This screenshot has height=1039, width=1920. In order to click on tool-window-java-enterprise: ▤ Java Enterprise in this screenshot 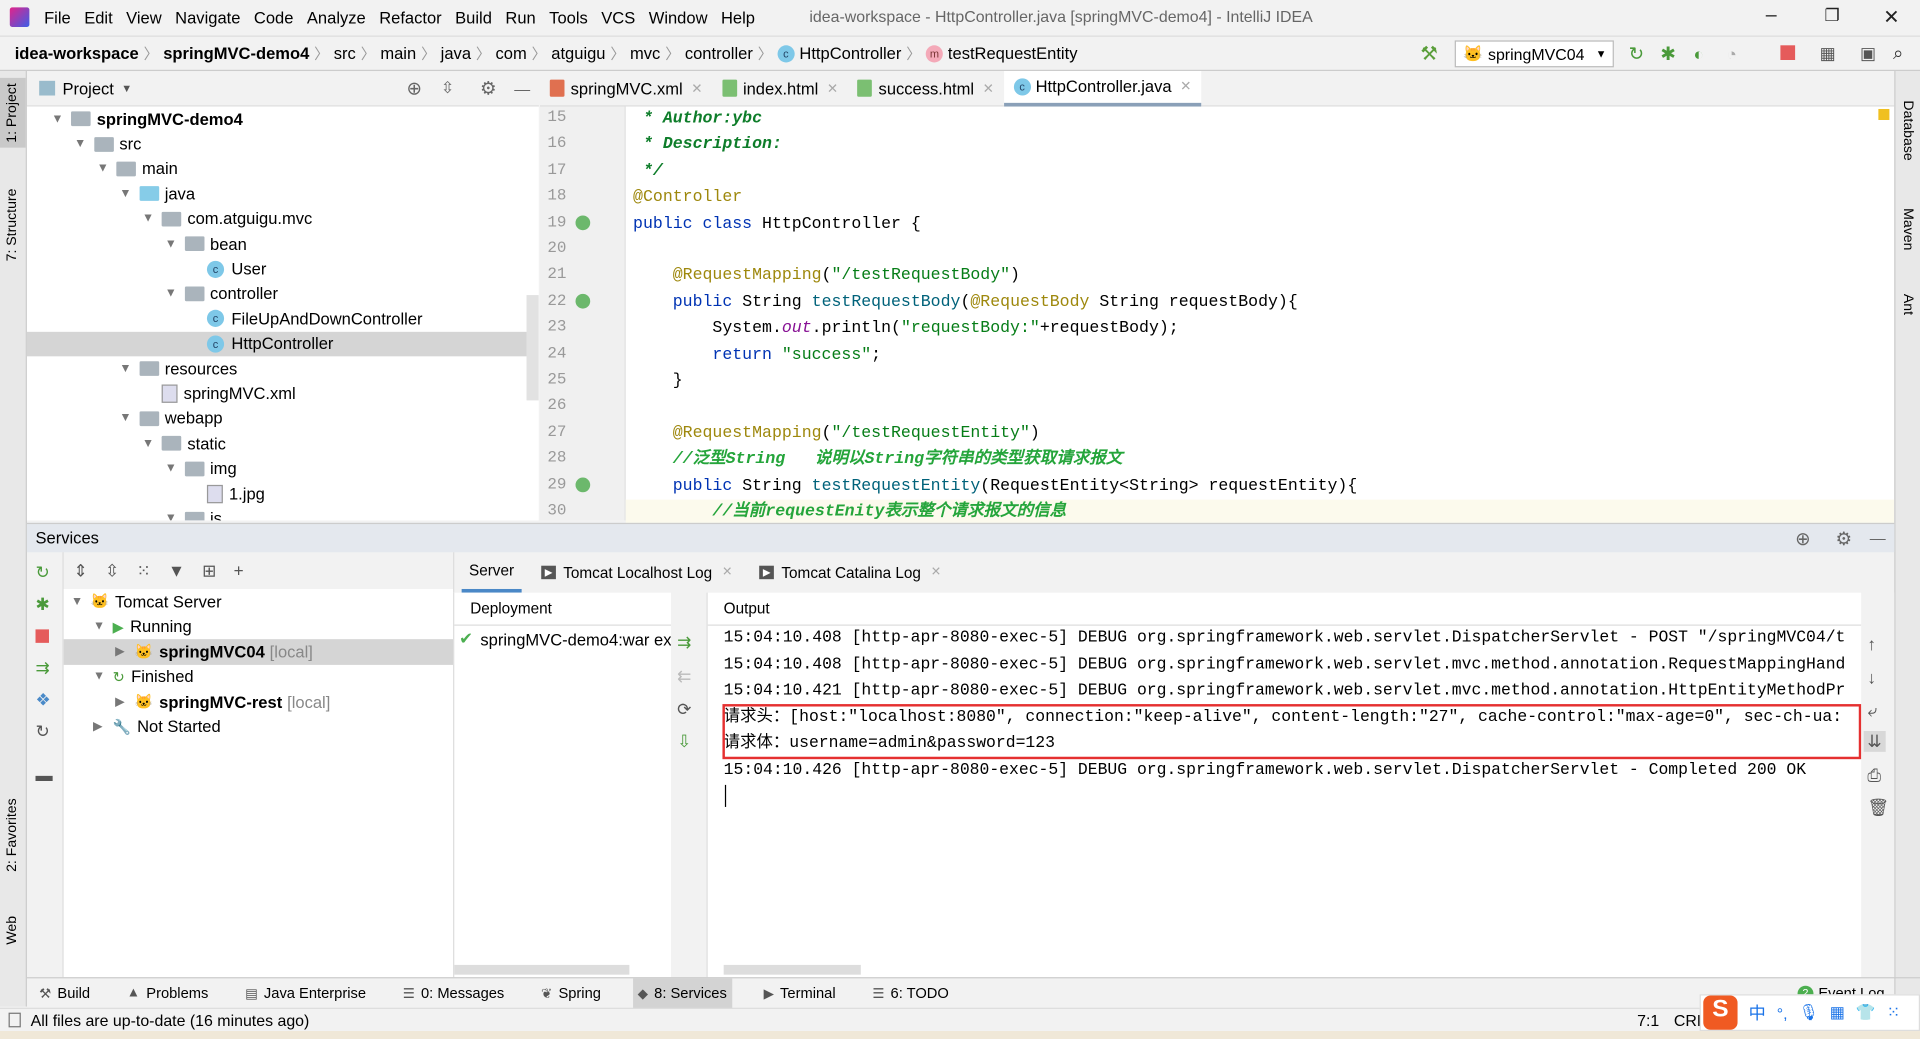, I will do `click(305, 993)`.